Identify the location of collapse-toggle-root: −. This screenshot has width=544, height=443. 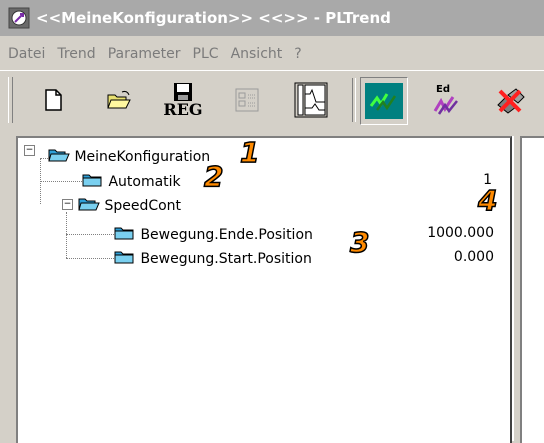
(29, 150).